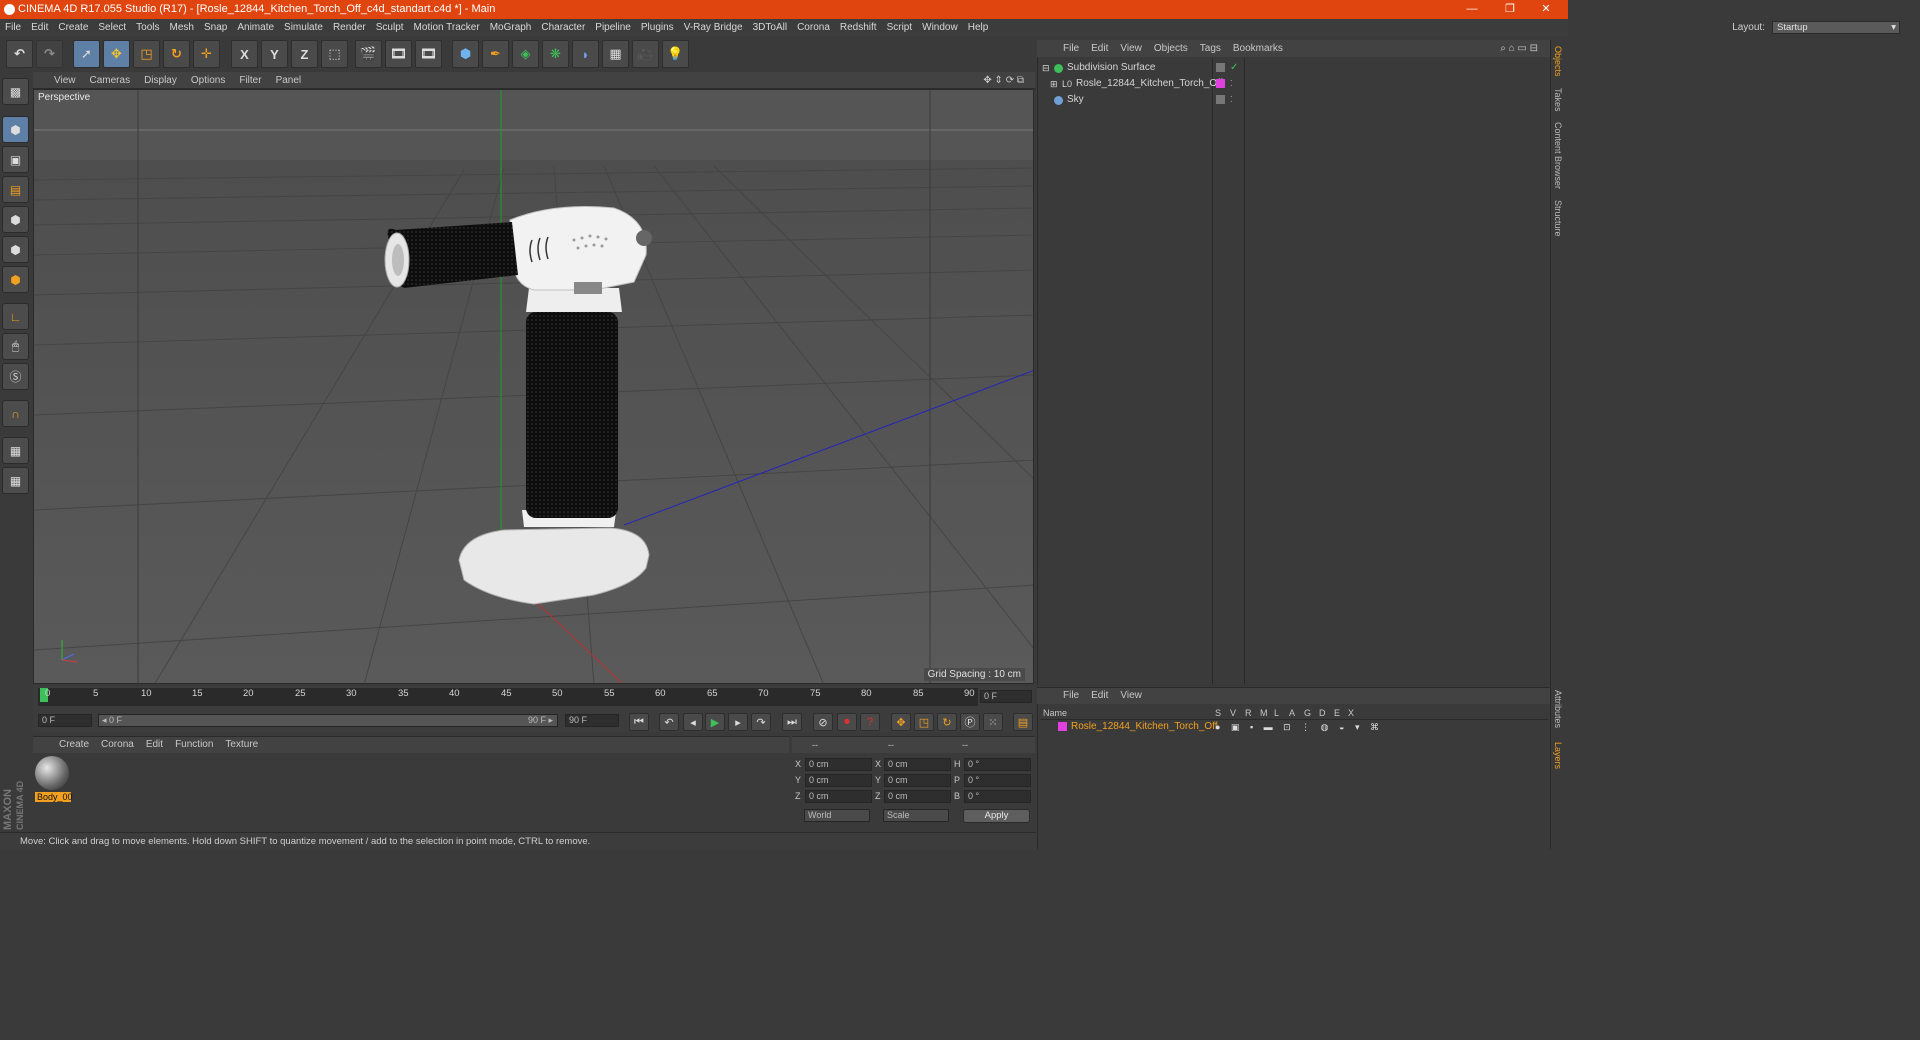 The height and width of the screenshot is (1040, 1920). I want to click on render-view-button: 🎬, so click(368, 54).